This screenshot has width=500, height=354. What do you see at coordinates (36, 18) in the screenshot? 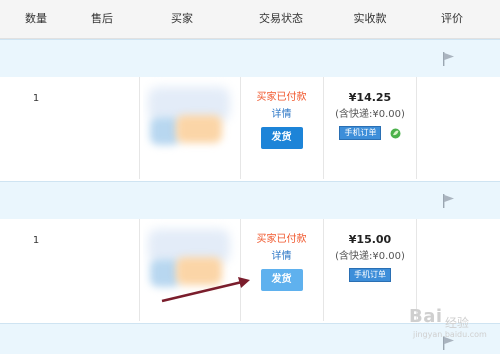
I see `header-qty: 数量` at bounding box center [36, 18].